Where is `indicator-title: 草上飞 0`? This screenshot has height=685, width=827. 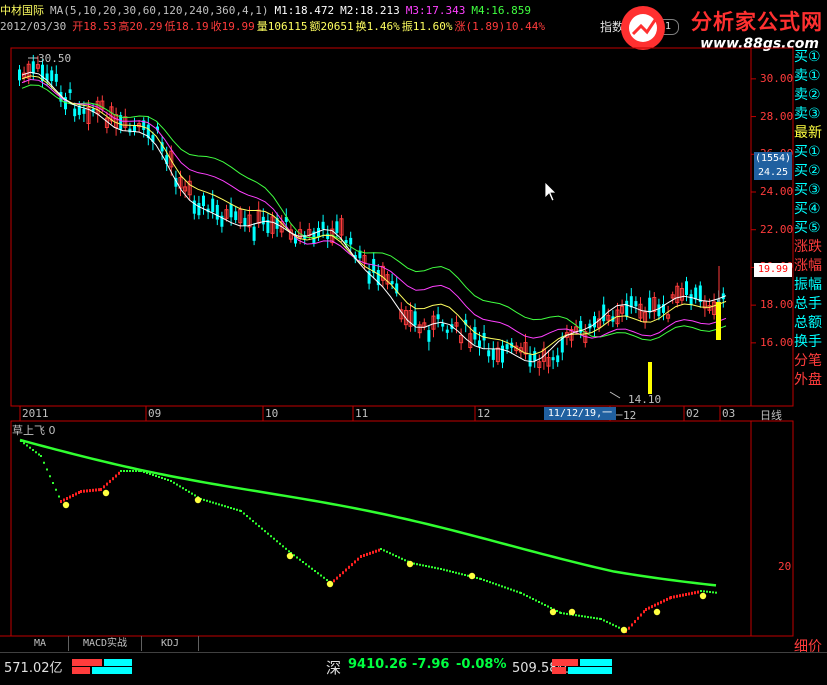
indicator-title: 草上飞 0 is located at coordinates (34, 430).